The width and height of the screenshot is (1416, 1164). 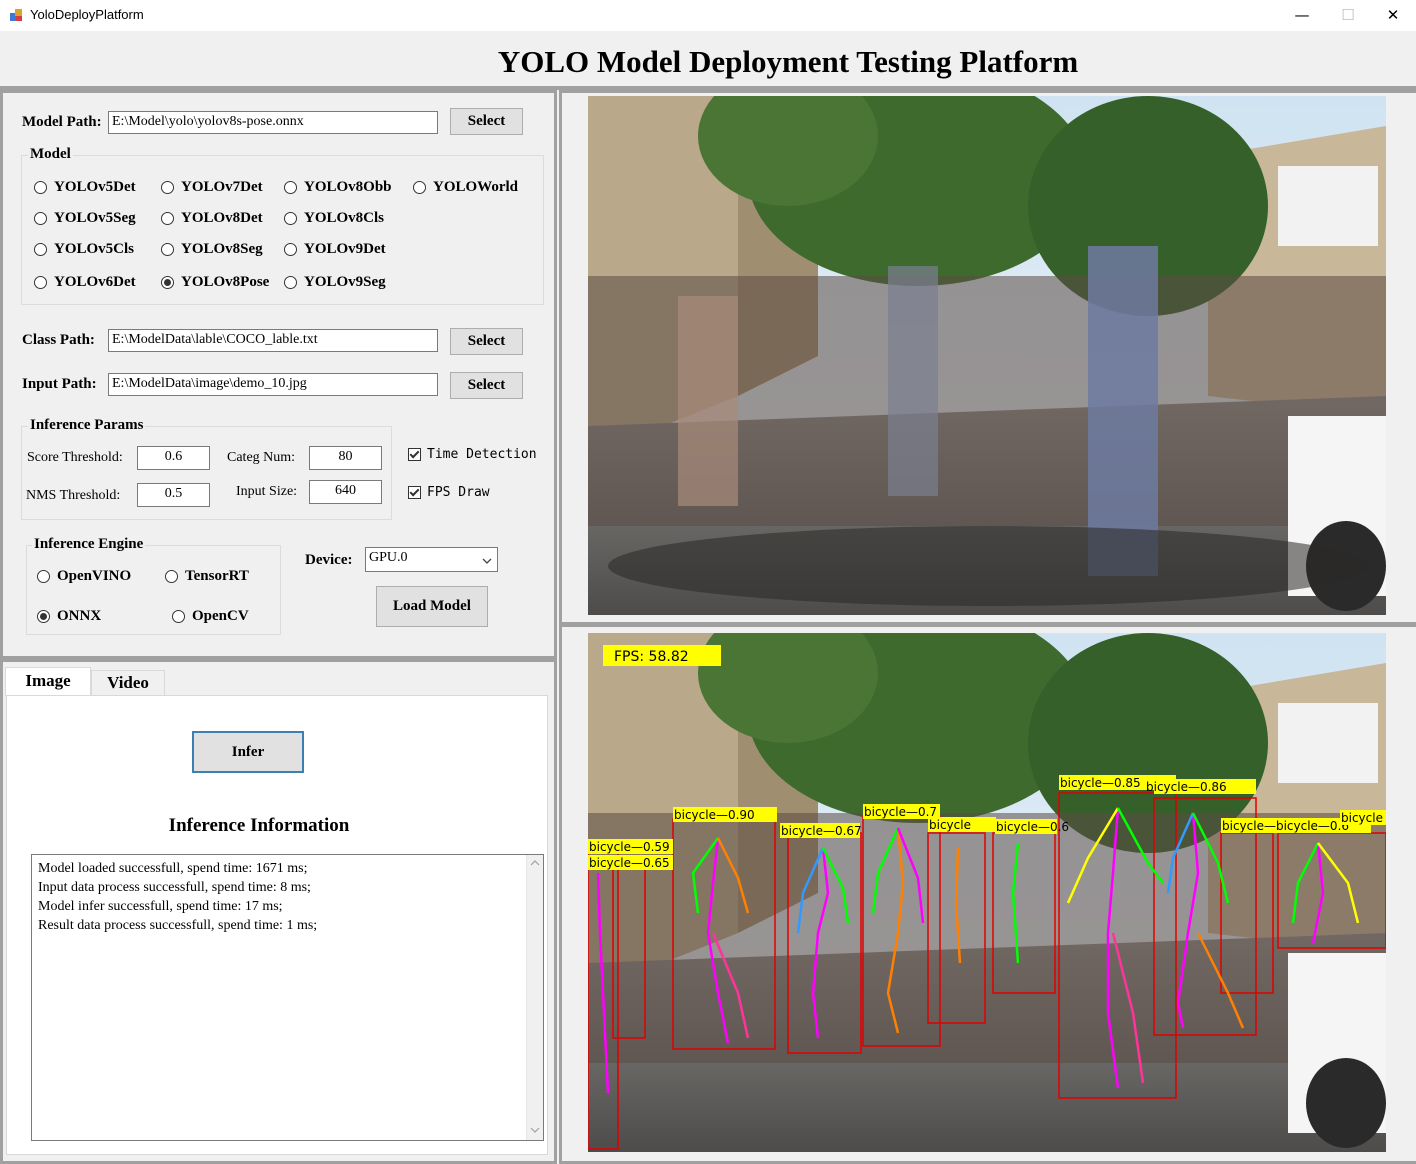 I want to click on det-label: bicycle—0.86, so click(x=1186, y=787).